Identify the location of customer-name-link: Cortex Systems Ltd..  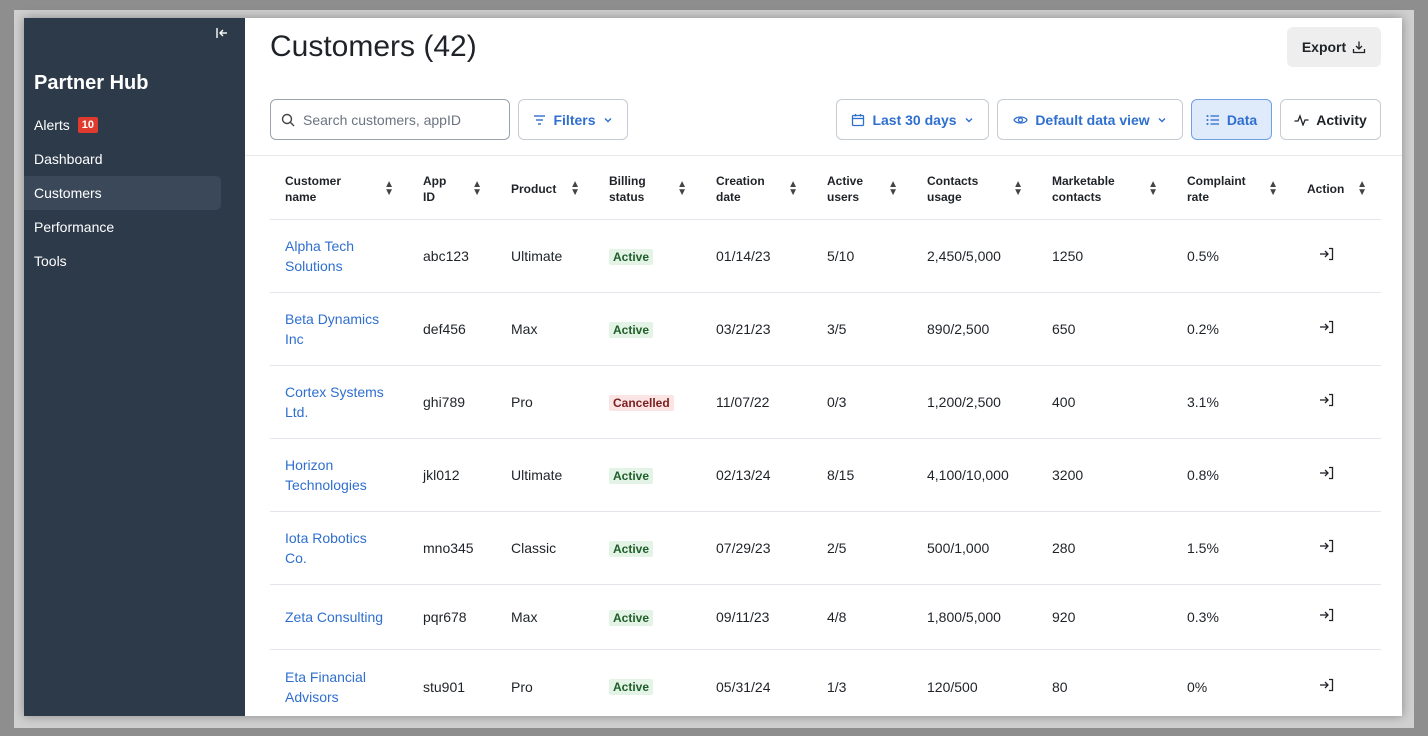
(339, 402).